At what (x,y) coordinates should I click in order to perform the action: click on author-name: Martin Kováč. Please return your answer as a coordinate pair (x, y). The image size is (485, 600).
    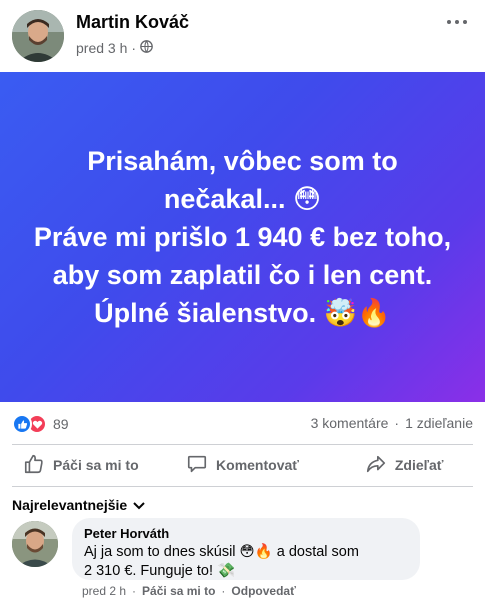
    Looking at the image, I should click on (132, 22).